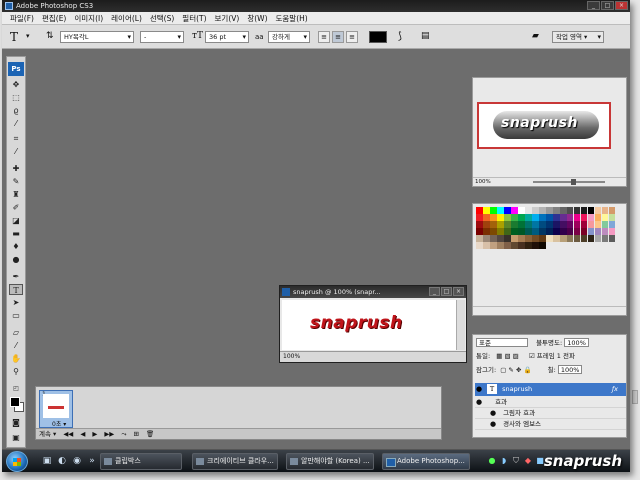 This screenshot has height=480, width=640. Describe the element at coordinates (16, 422) in the screenshot. I see `quick-mask-icon: ◙` at that location.